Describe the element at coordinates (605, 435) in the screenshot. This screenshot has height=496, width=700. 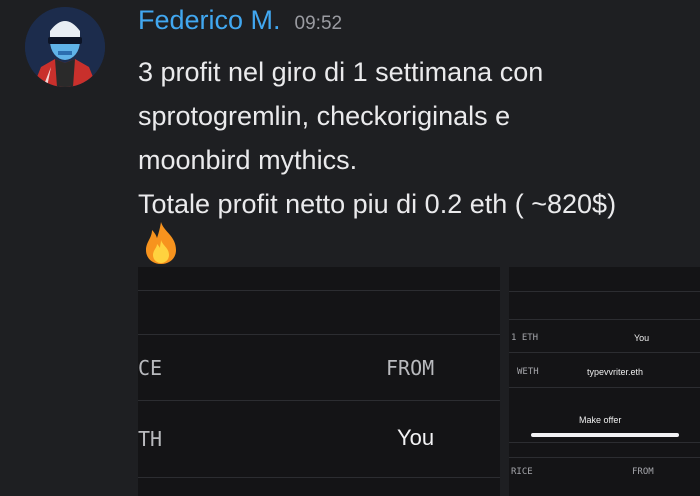
I see `offer-progress-bar` at that location.